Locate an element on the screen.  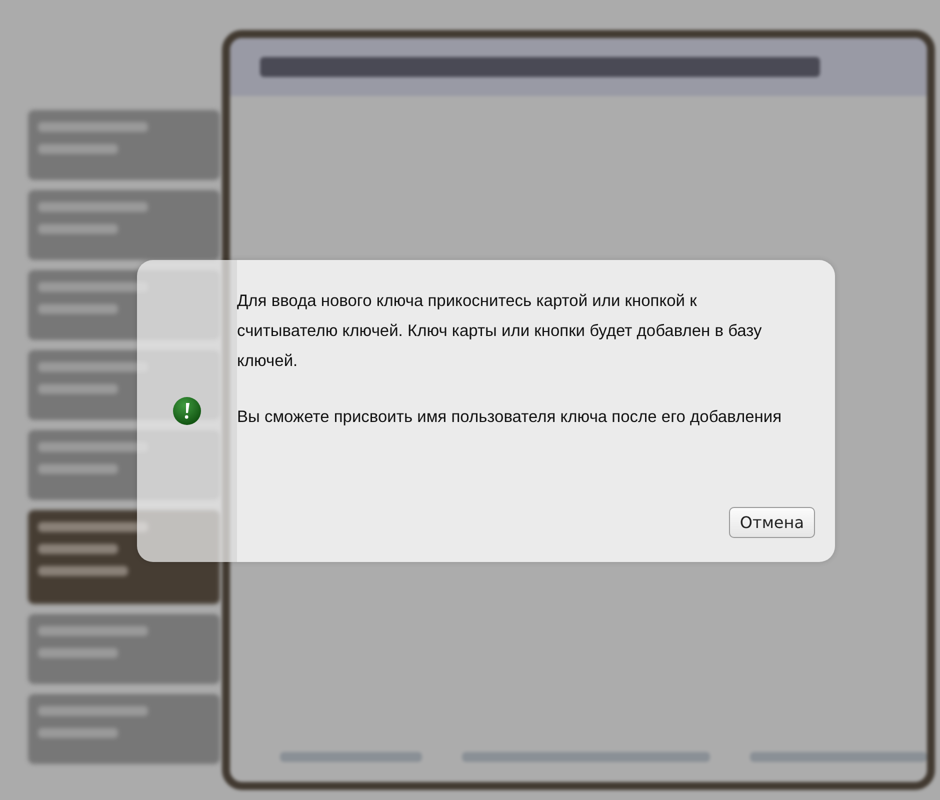
dialog-message: Для ввода нового ключа прикоснитесь картой или кнопкой к считывателю ключей. Ключ карты или кнопки будет добавлен в базу ключей. is located at coordinates (500, 331).